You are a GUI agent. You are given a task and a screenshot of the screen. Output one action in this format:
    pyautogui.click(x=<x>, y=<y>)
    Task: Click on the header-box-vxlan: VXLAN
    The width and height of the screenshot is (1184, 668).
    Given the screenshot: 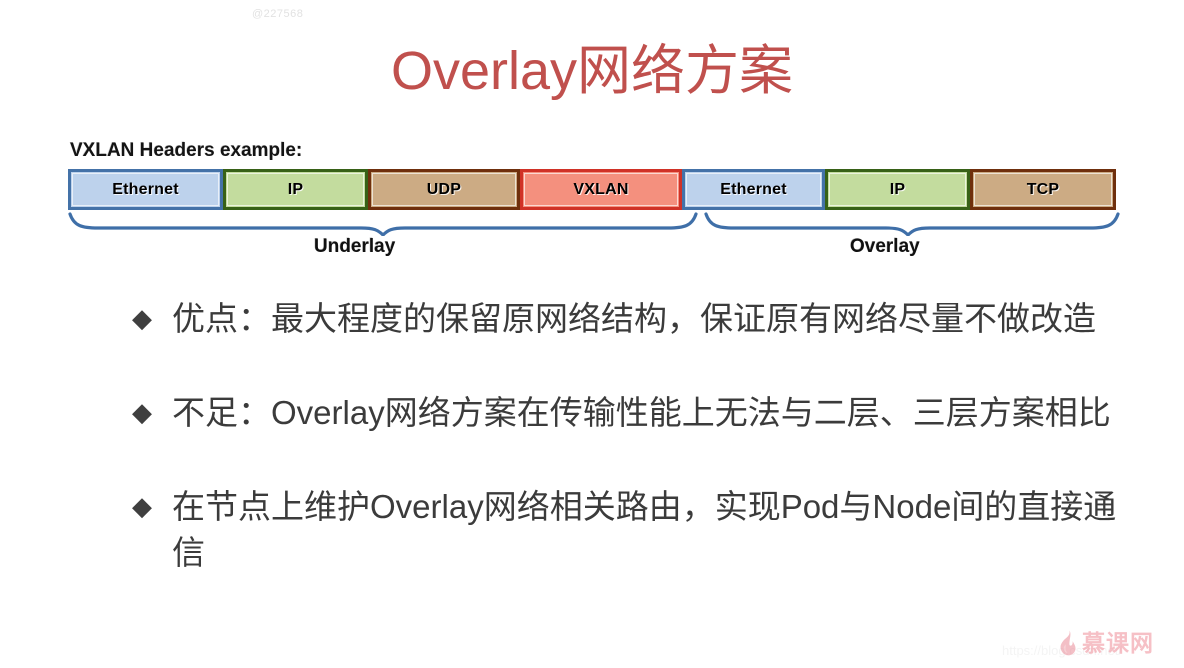 What is the action you would take?
    pyautogui.click(x=601, y=189)
    